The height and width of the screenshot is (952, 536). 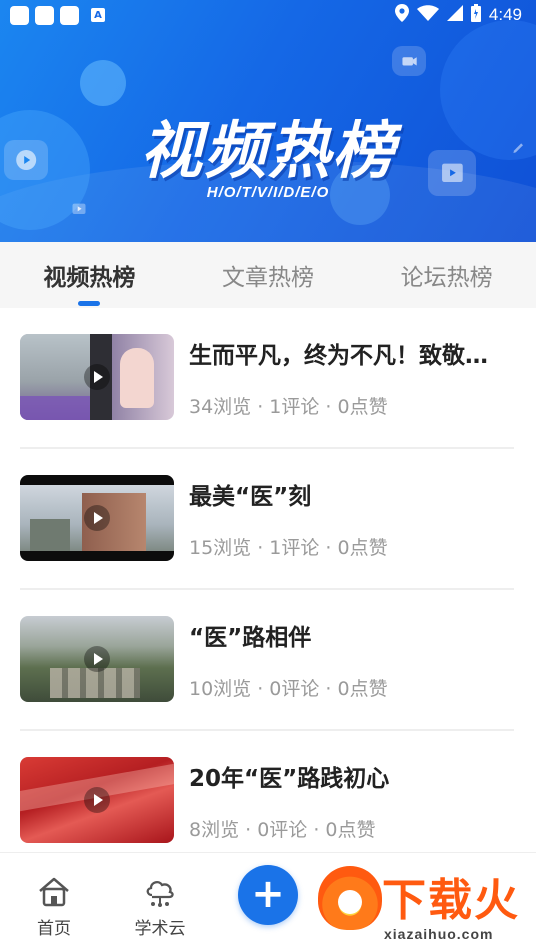 I want to click on flame-inner, so click(x=350, y=902).